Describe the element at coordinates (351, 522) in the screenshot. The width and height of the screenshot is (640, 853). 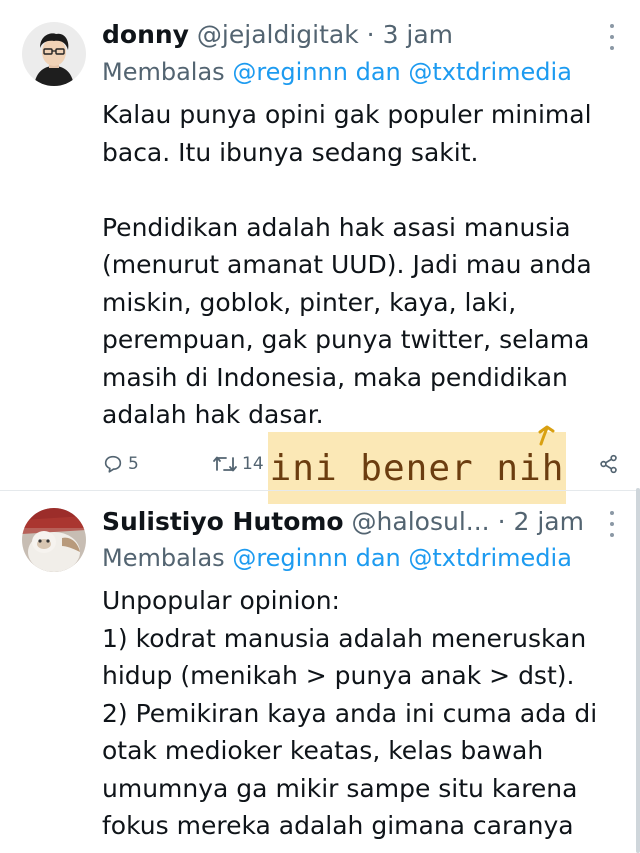
I see `tweet-header: Sulistiyo Hutomo @halosul... · 2 jam` at that location.